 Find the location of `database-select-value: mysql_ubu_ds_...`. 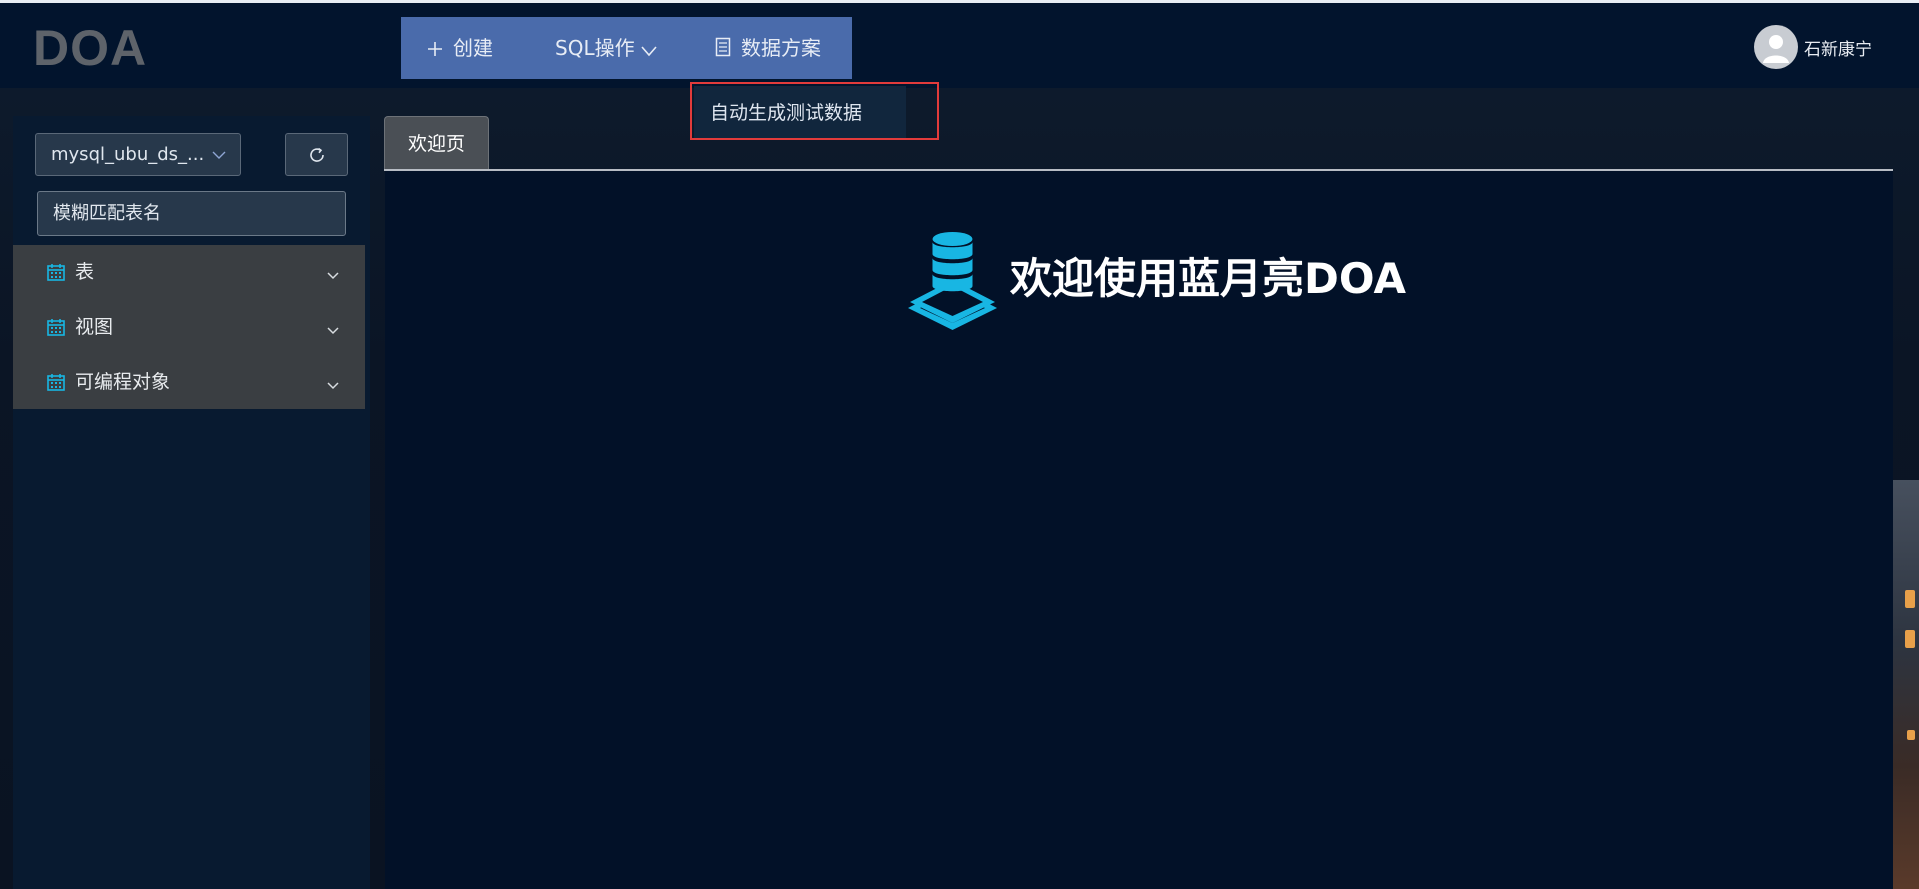

database-select-value: mysql_ubu_ds_... is located at coordinates (128, 154).